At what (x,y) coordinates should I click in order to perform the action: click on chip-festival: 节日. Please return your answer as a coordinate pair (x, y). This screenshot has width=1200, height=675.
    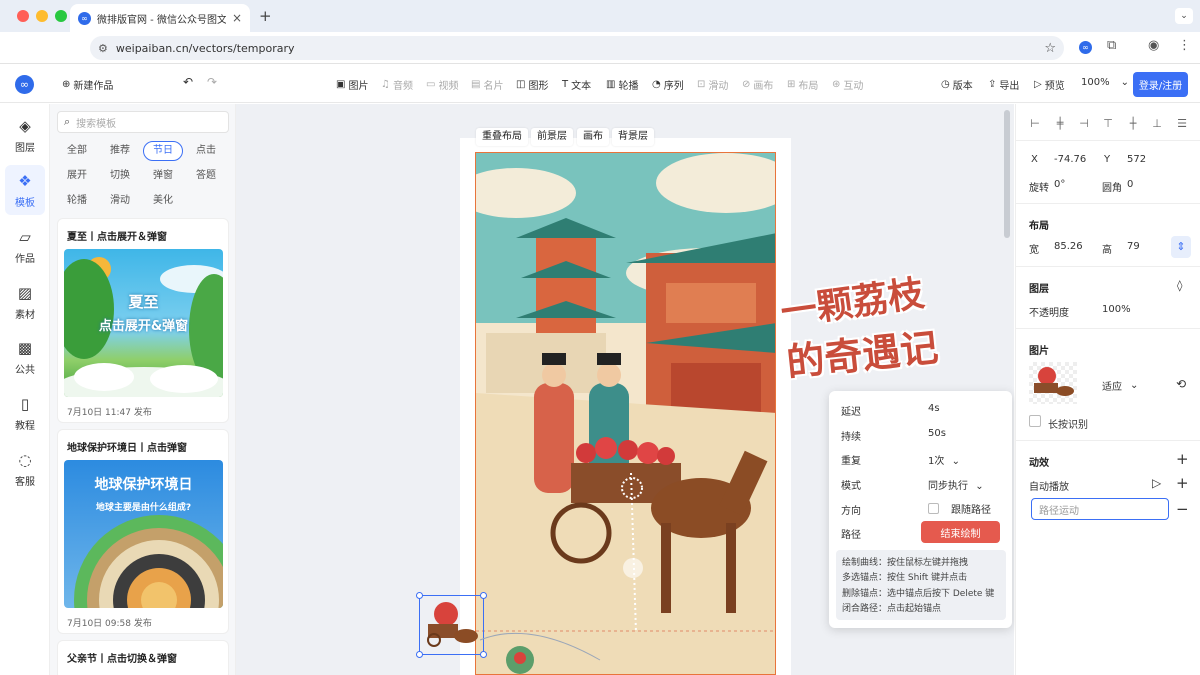
    Looking at the image, I should click on (163, 151).